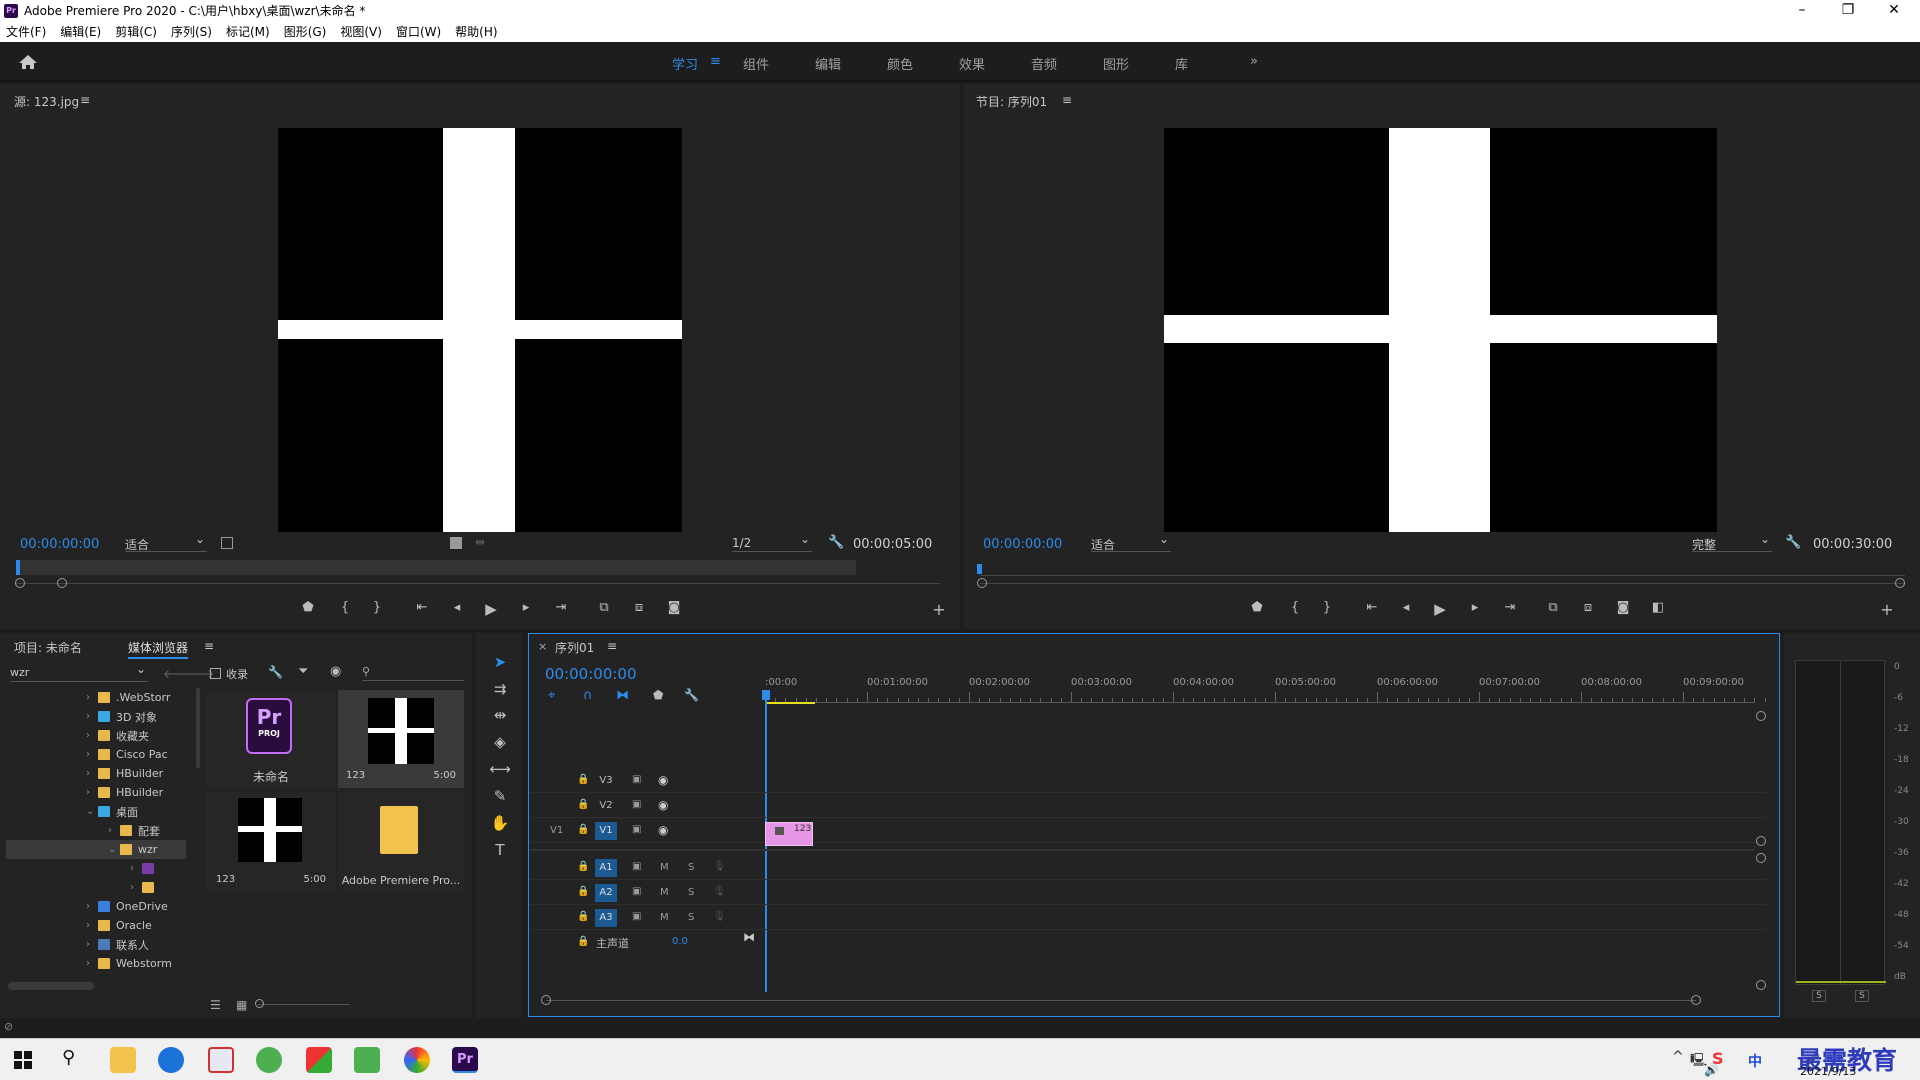  What do you see at coordinates (308, 607) in the screenshot?
I see `source-add-marker-icon: ⬟` at bounding box center [308, 607].